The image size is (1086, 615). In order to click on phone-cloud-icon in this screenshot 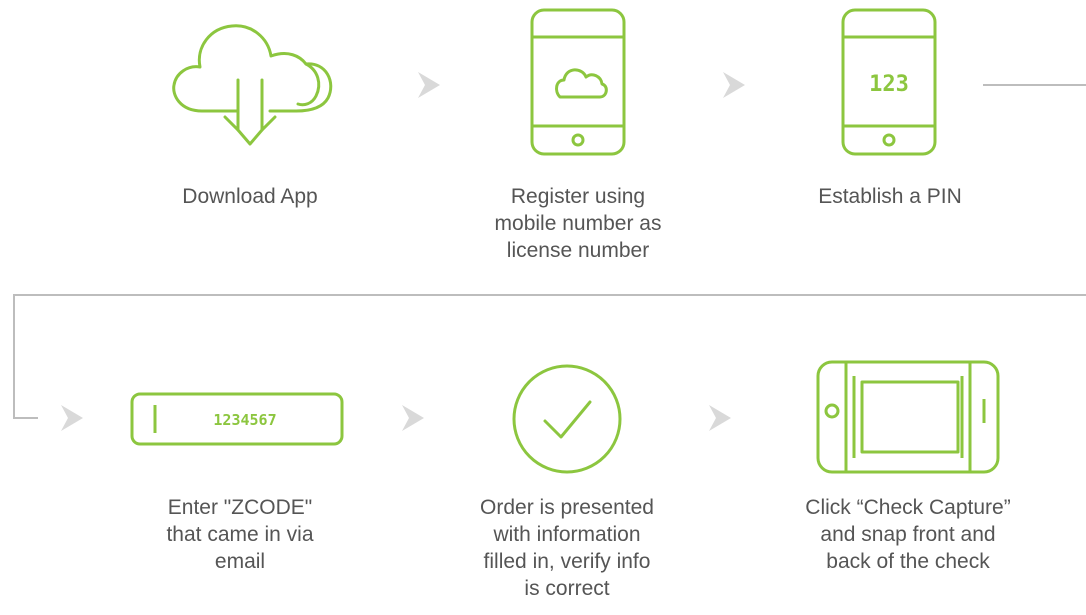, I will do `click(578, 82)`.